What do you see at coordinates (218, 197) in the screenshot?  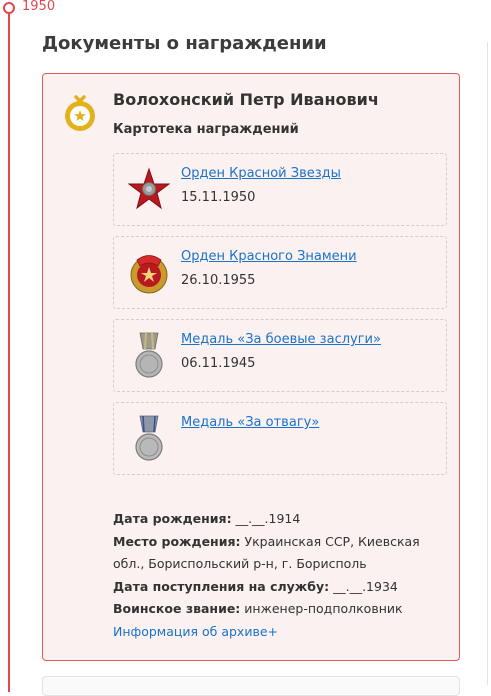 I see `award-date: 15.11.1950` at bounding box center [218, 197].